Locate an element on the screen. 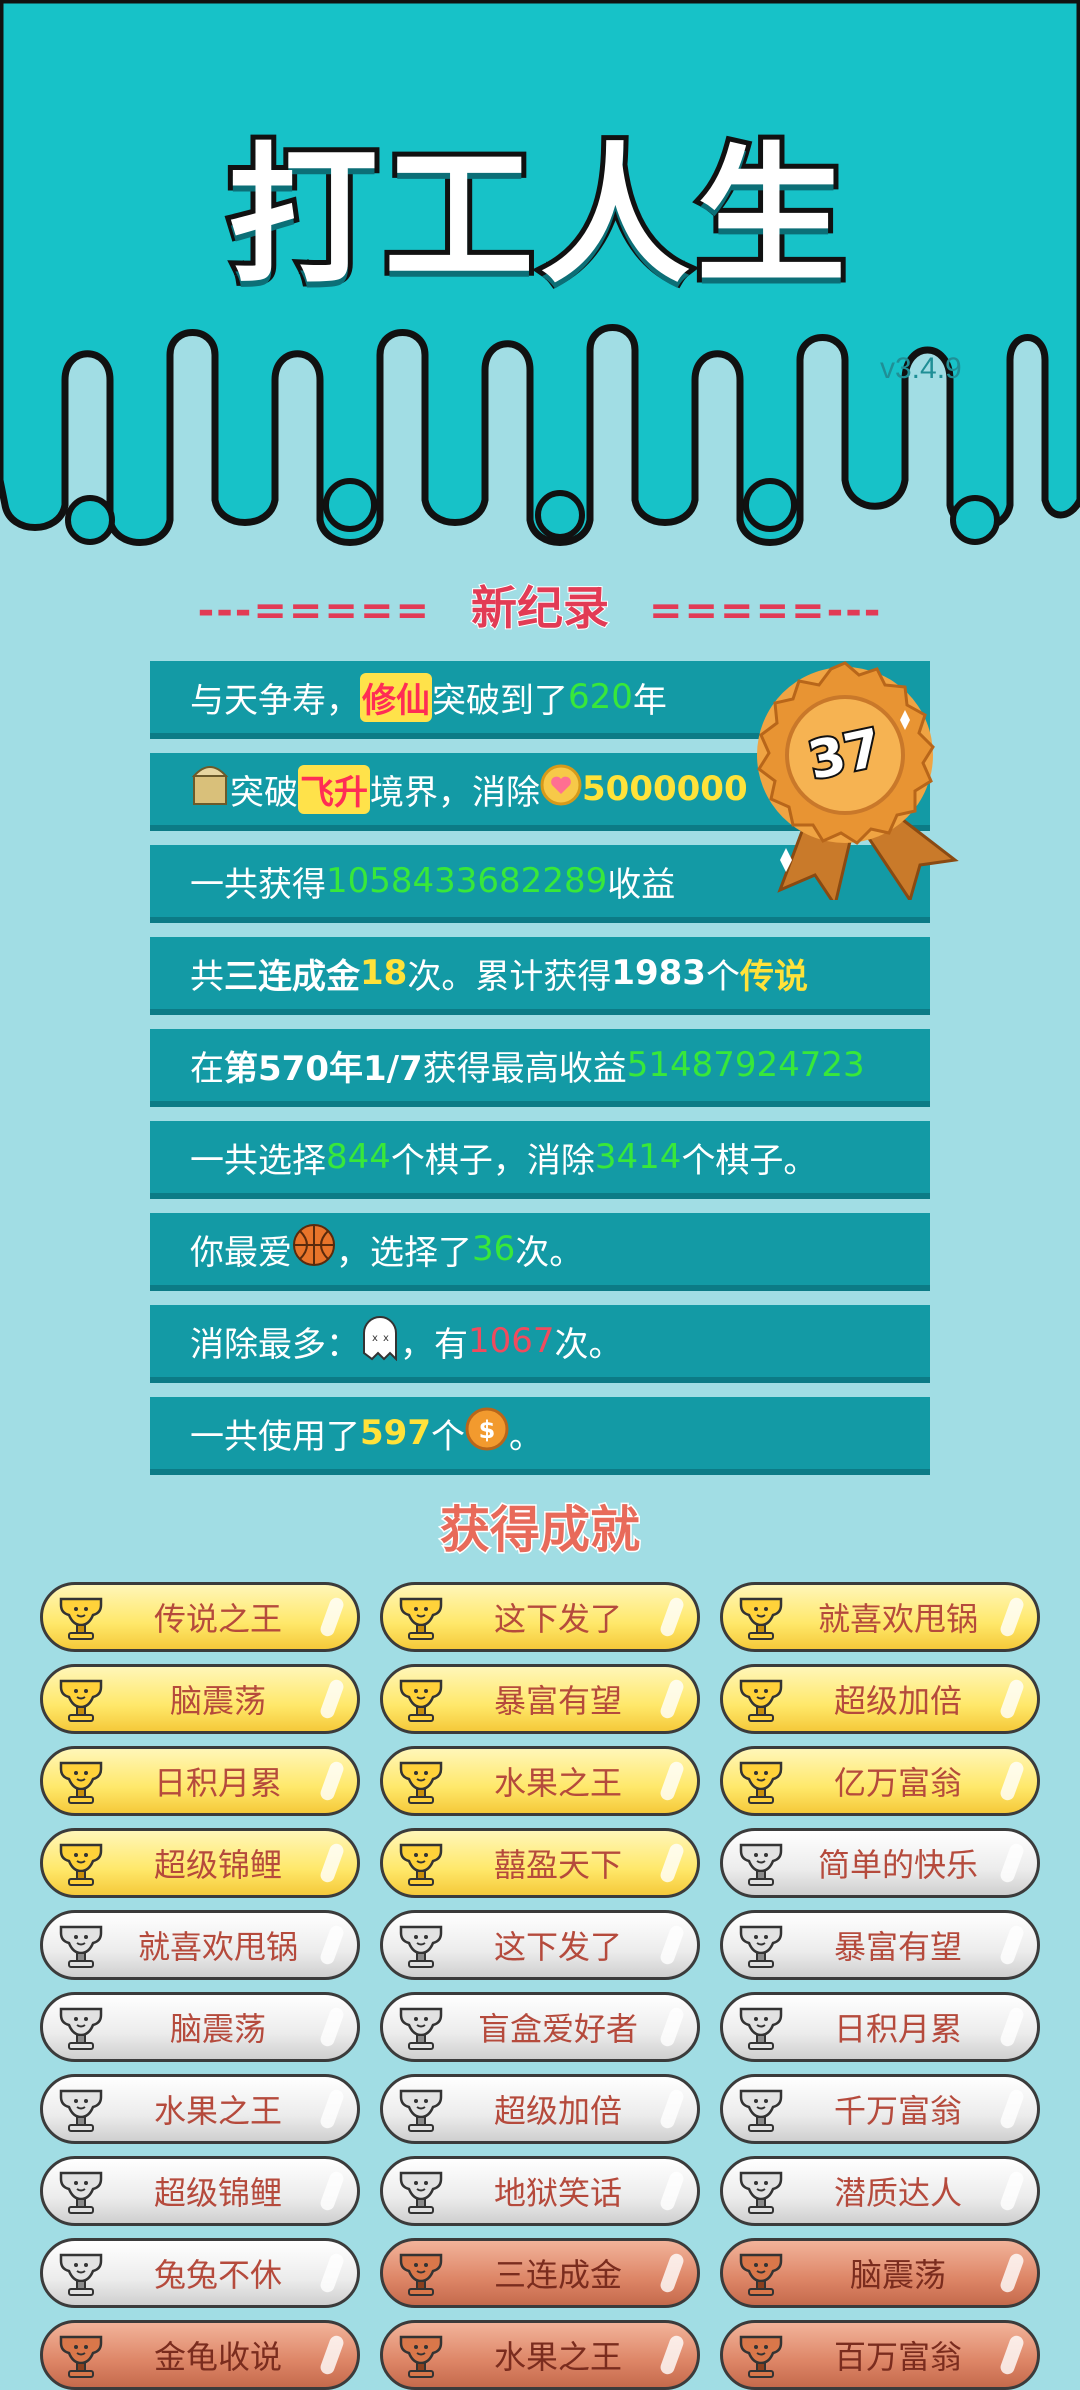  record-title: 新纪录 is located at coordinates (540, 608).